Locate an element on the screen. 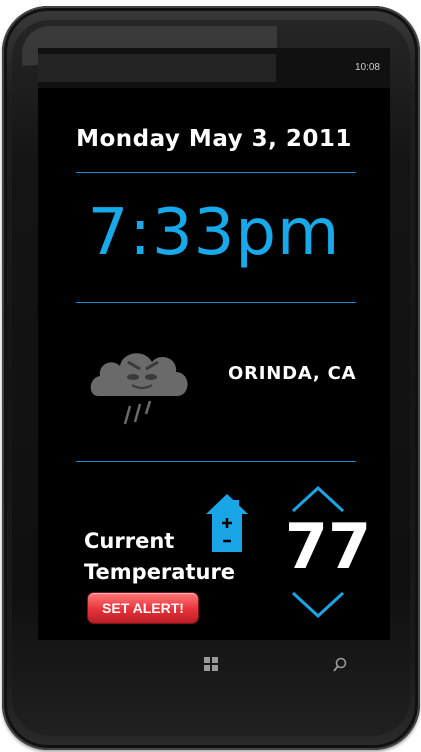 The image size is (421, 752). current-temperature-label: Current Temperature is located at coordinates (159, 557).